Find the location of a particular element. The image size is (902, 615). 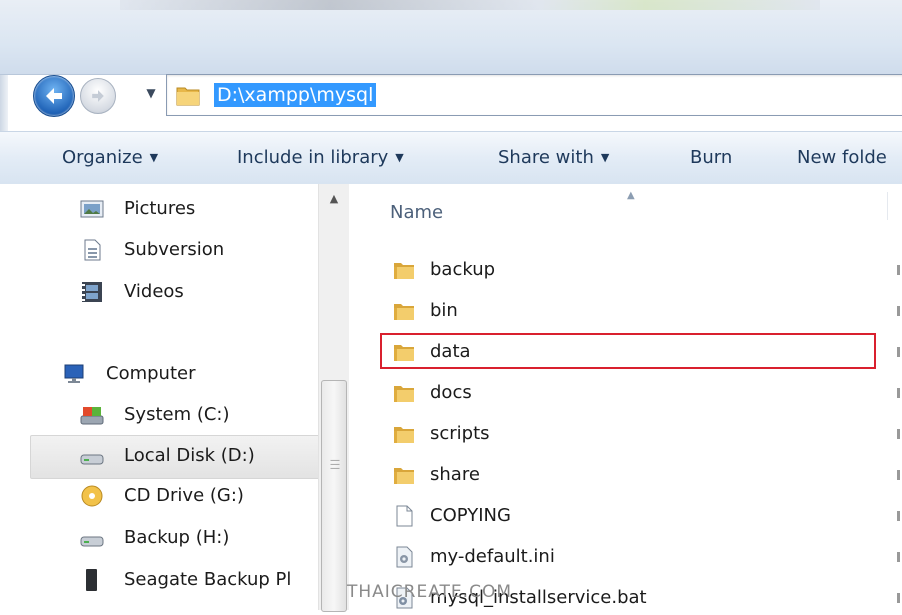

include-in-library-button: Include in library ▼ is located at coordinates (320, 158).